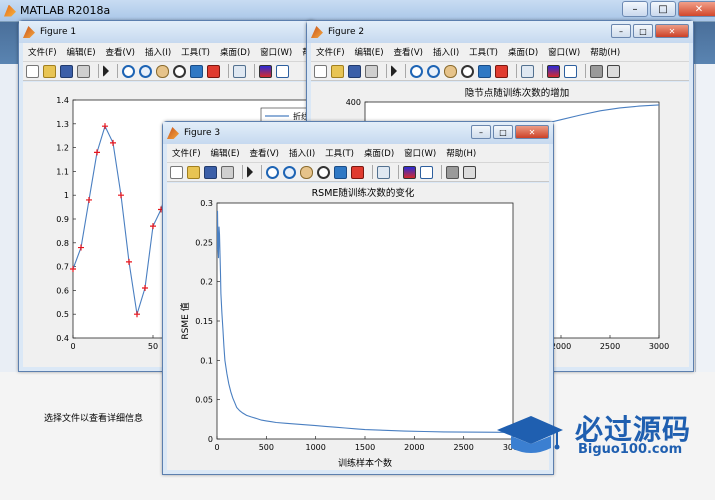  Describe the element at coordinates (663, 9) in the screenshot. I see `matlab-maximize-button: □` at that location.